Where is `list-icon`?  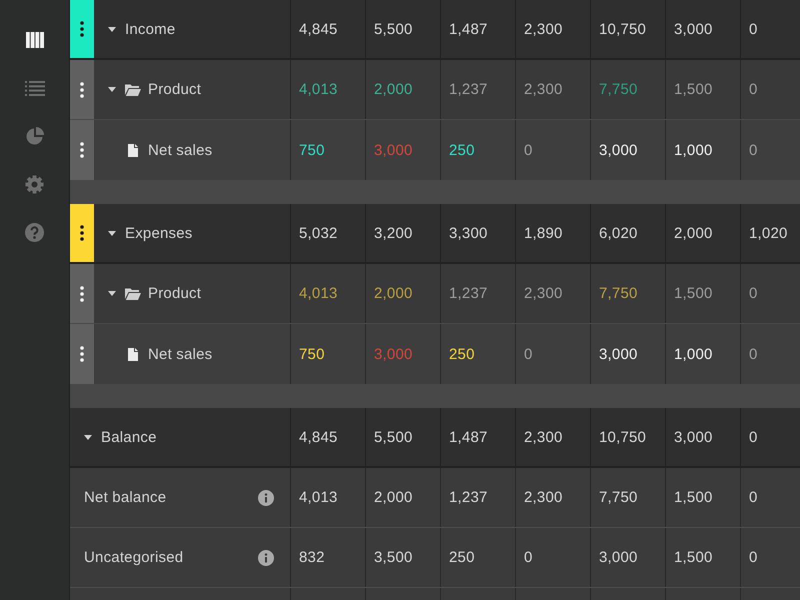
list-icon is located at coordinates (34, 88).